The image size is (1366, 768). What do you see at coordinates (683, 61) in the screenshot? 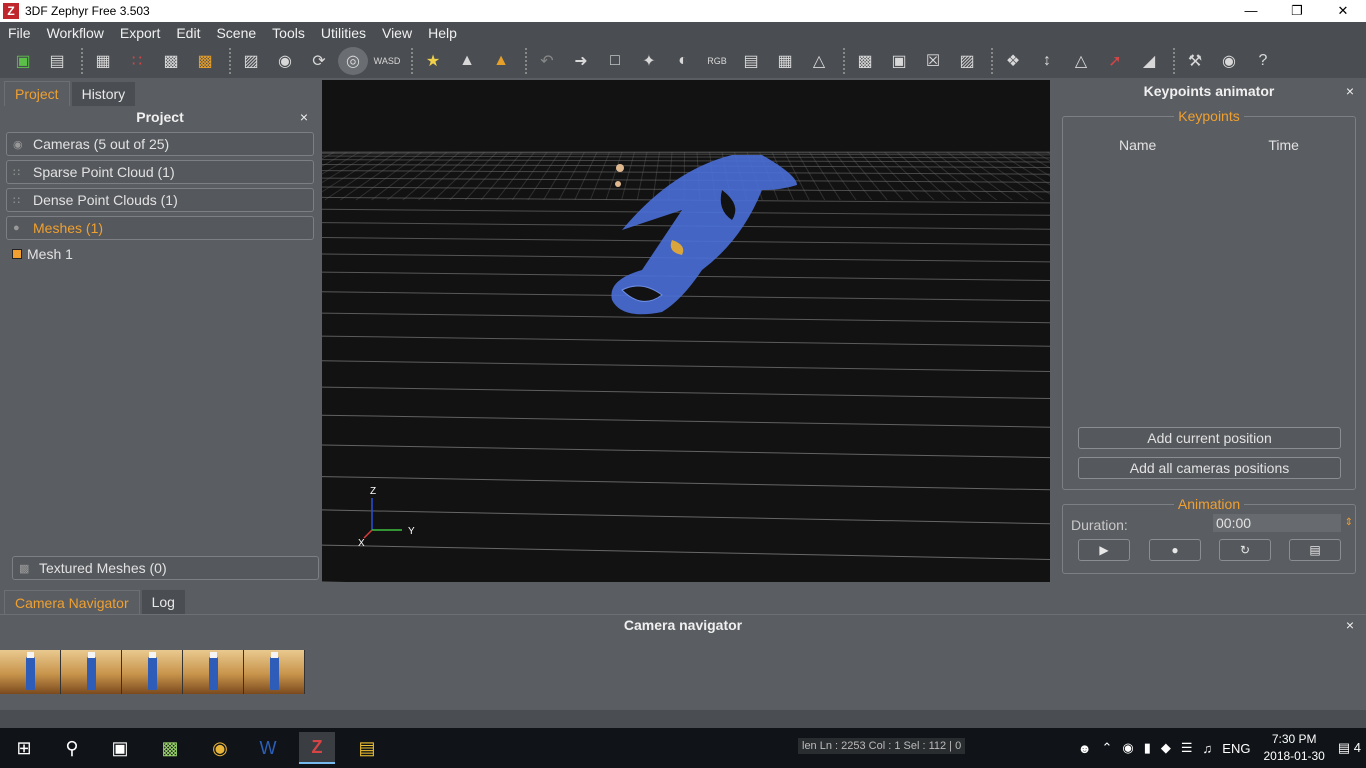
I see `invert-icon: ◐` at bounding box center [683, 61].